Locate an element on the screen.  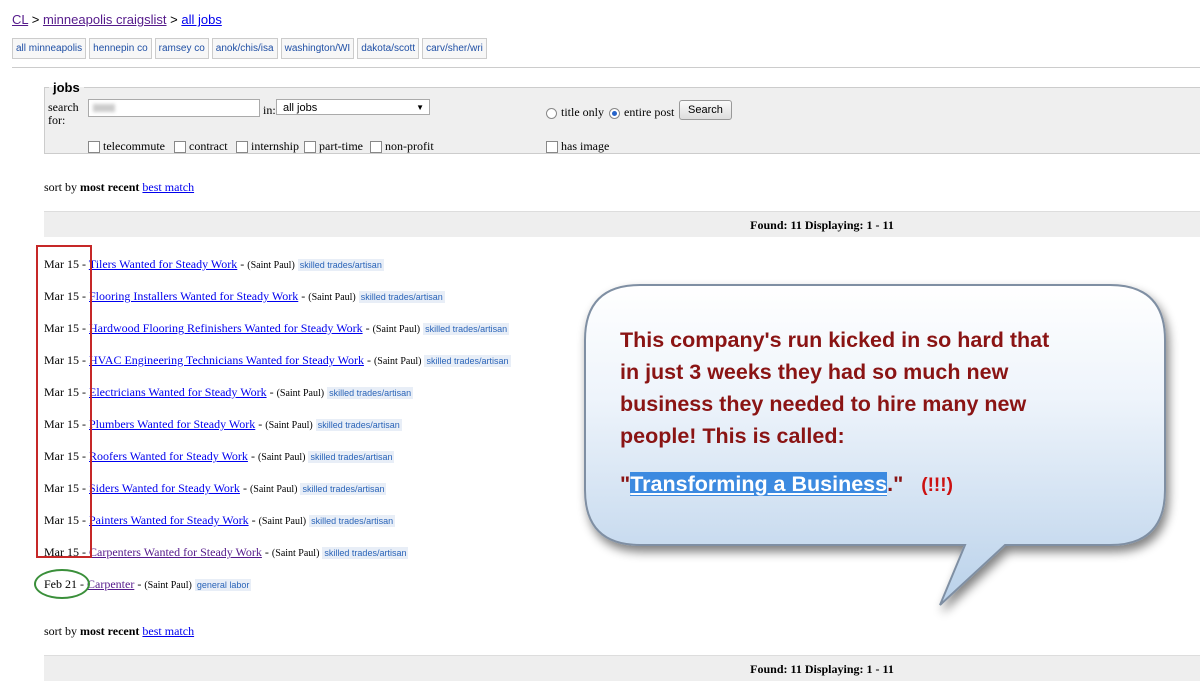
callout-line: business they needed to hire many new is located at coordinates (823, 404).